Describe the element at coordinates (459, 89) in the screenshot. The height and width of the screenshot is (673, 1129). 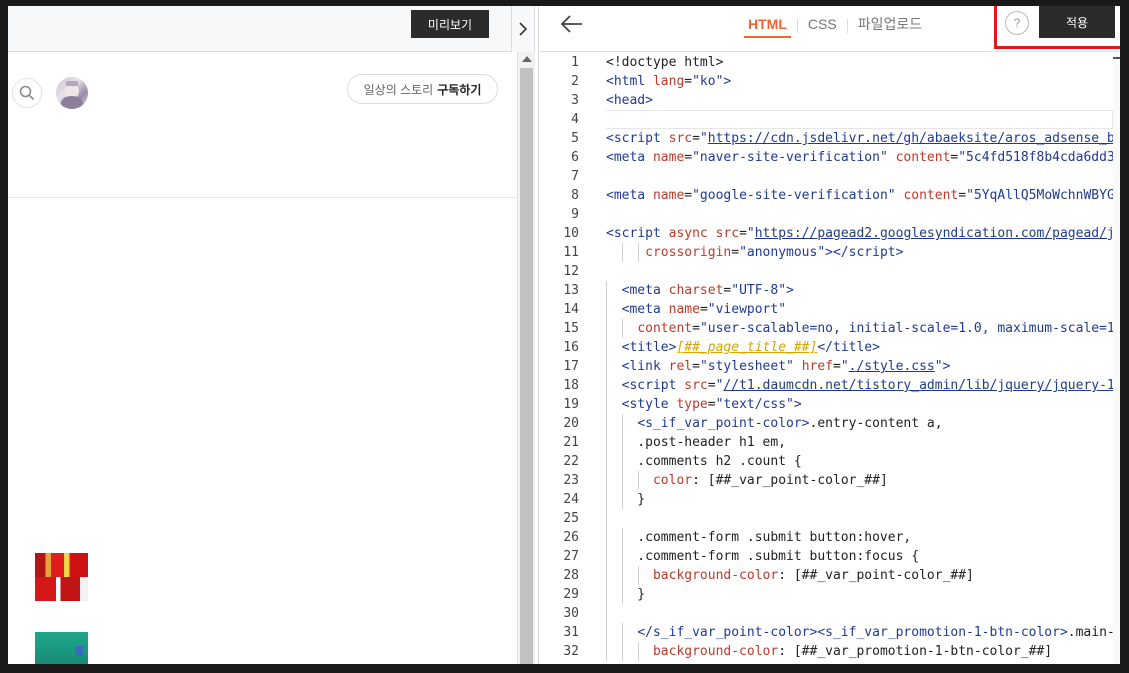
I see `subscribe-action-label: 구독하기` at that location.